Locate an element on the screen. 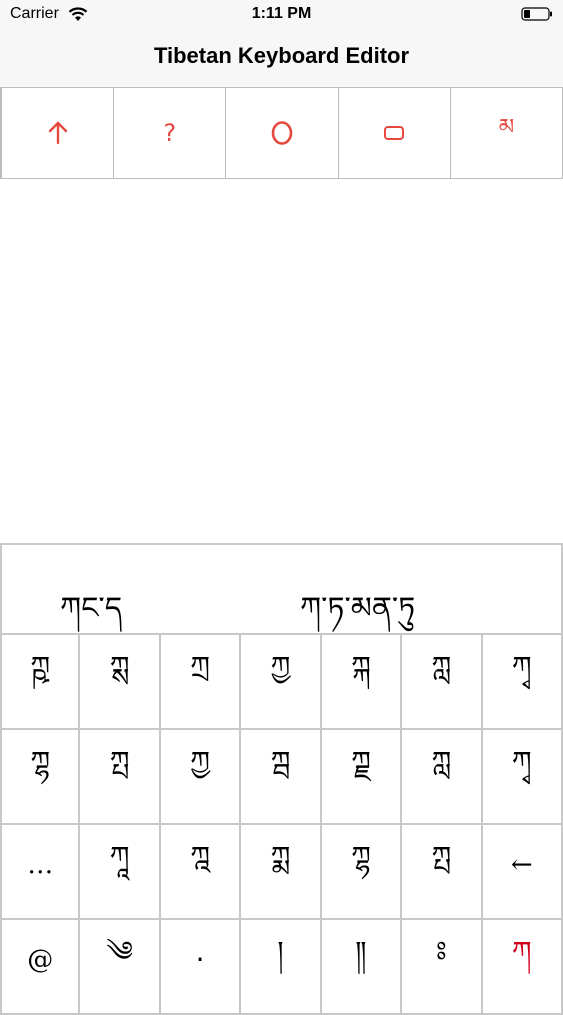 This screenshot has width=563, height=1015. key: ཀཱ is located at coordinates (120, 872).